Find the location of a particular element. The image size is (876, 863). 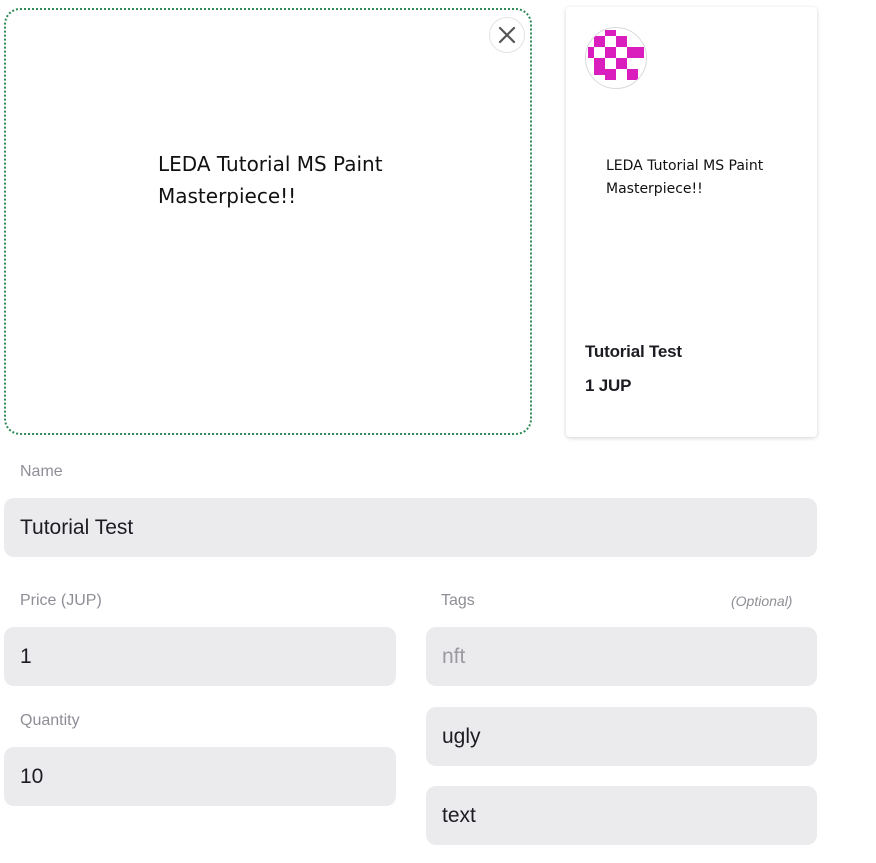

close-icon is located at coordinates (507, 35).